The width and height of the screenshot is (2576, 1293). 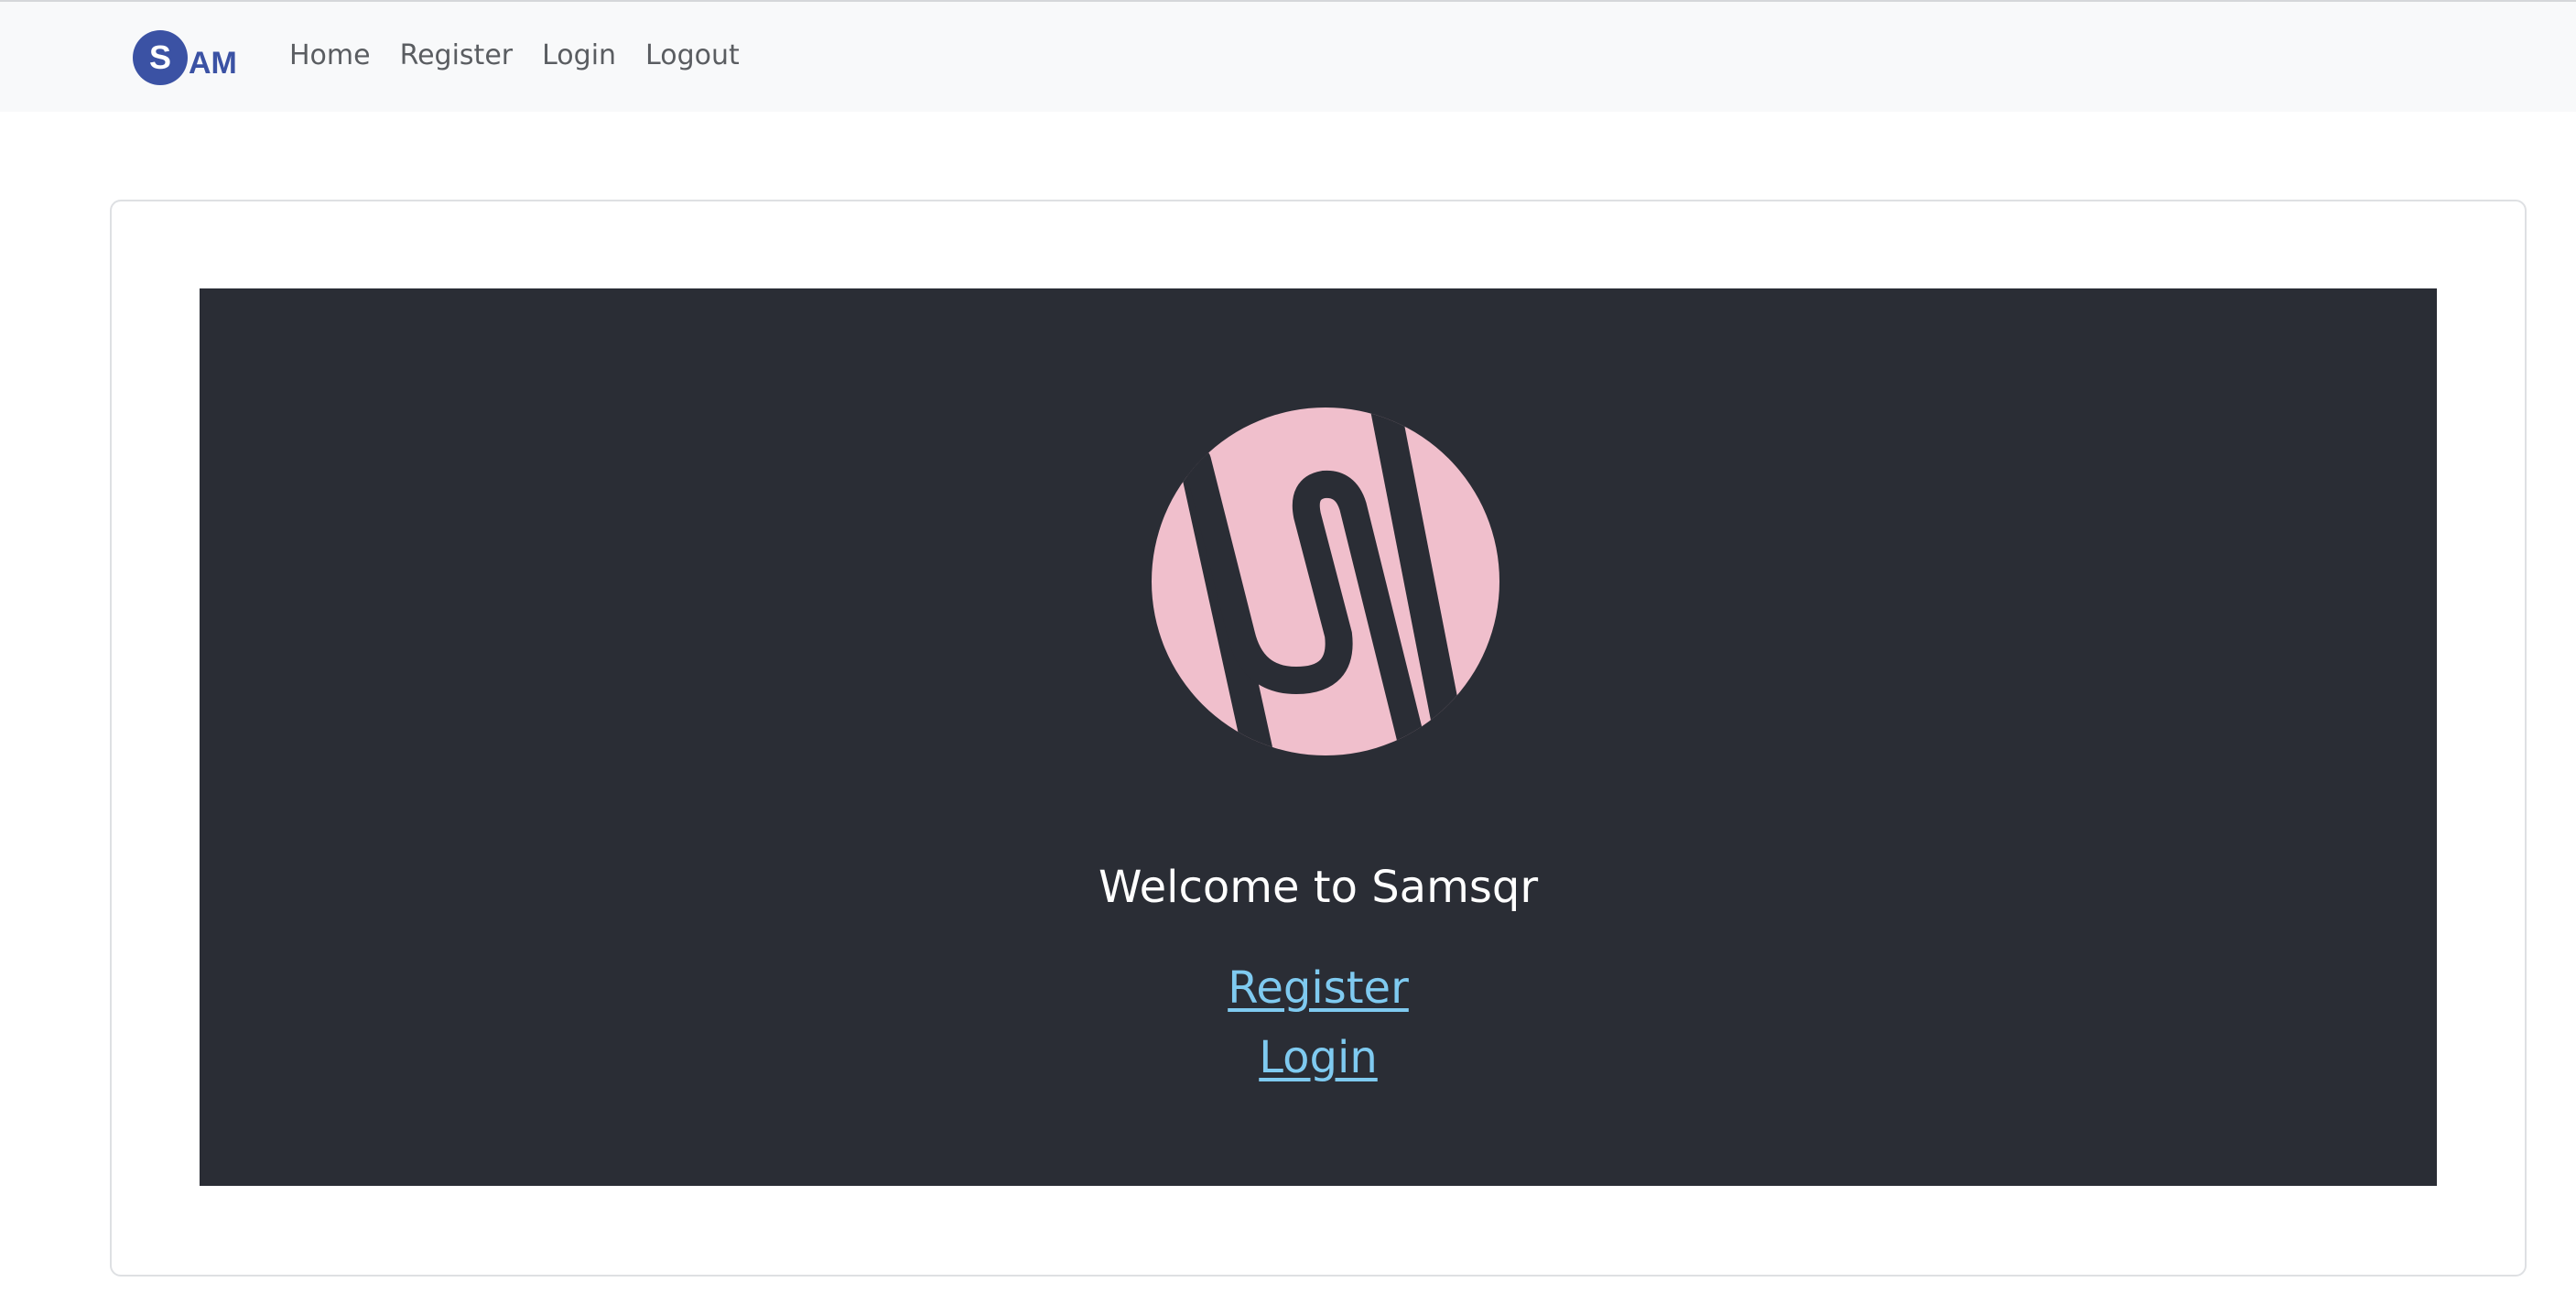 I want to click on nav-logout-link: Logout, so click(x=693, y=57).